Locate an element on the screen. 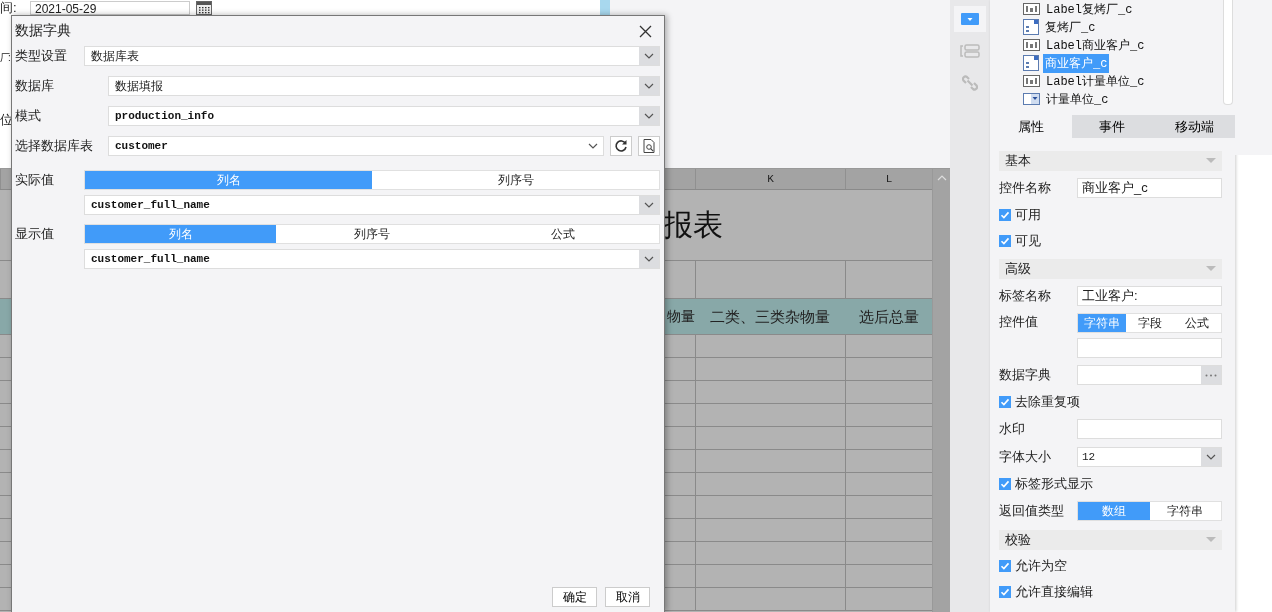  section-header: 校验 is located at coordinates (1110, 540).